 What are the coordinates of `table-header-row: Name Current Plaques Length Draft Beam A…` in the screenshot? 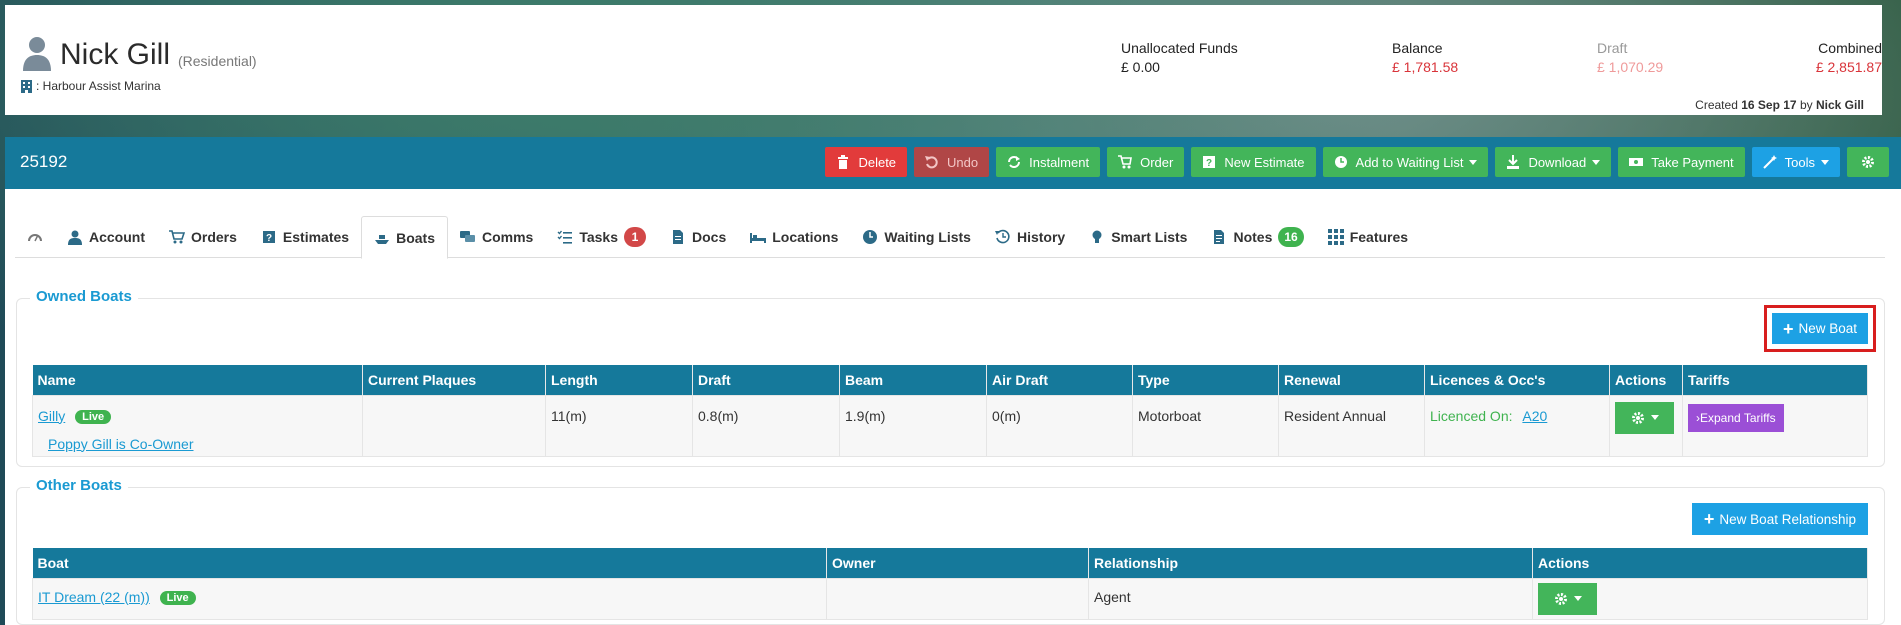 It's located at (950, 380).